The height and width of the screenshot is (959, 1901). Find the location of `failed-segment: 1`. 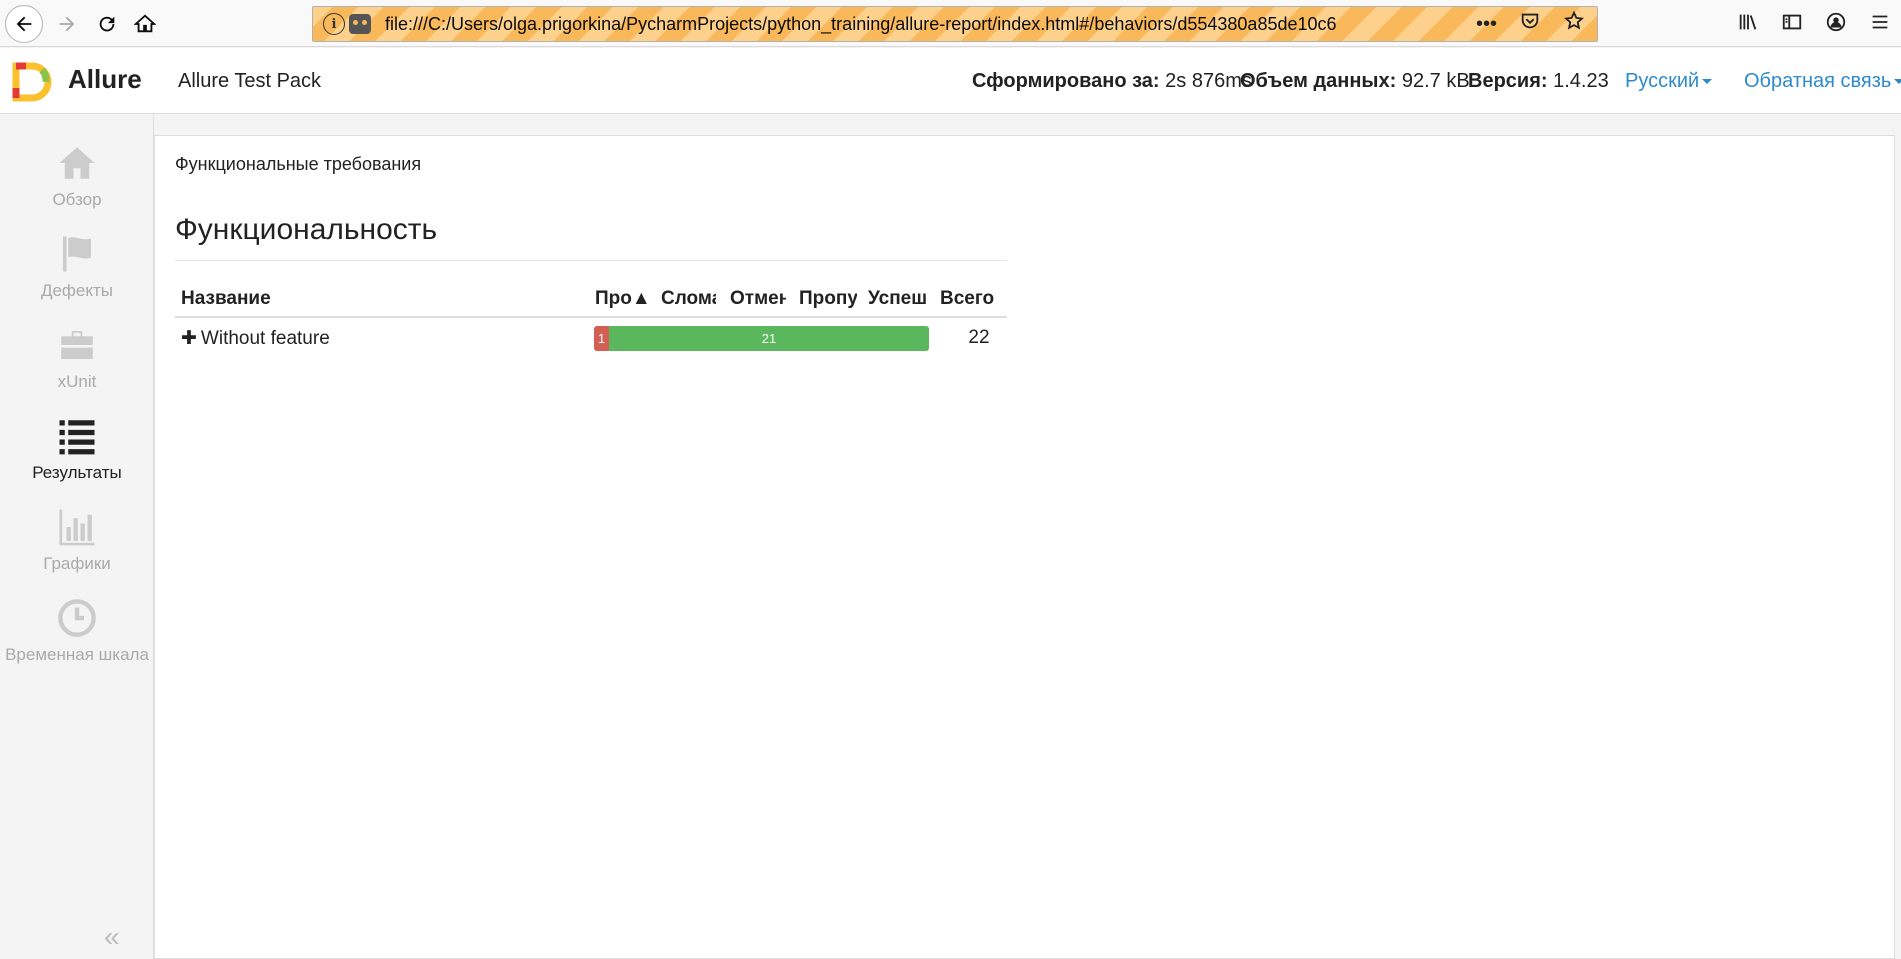

failed-segment: 1 is located at coordinates (602, 338).